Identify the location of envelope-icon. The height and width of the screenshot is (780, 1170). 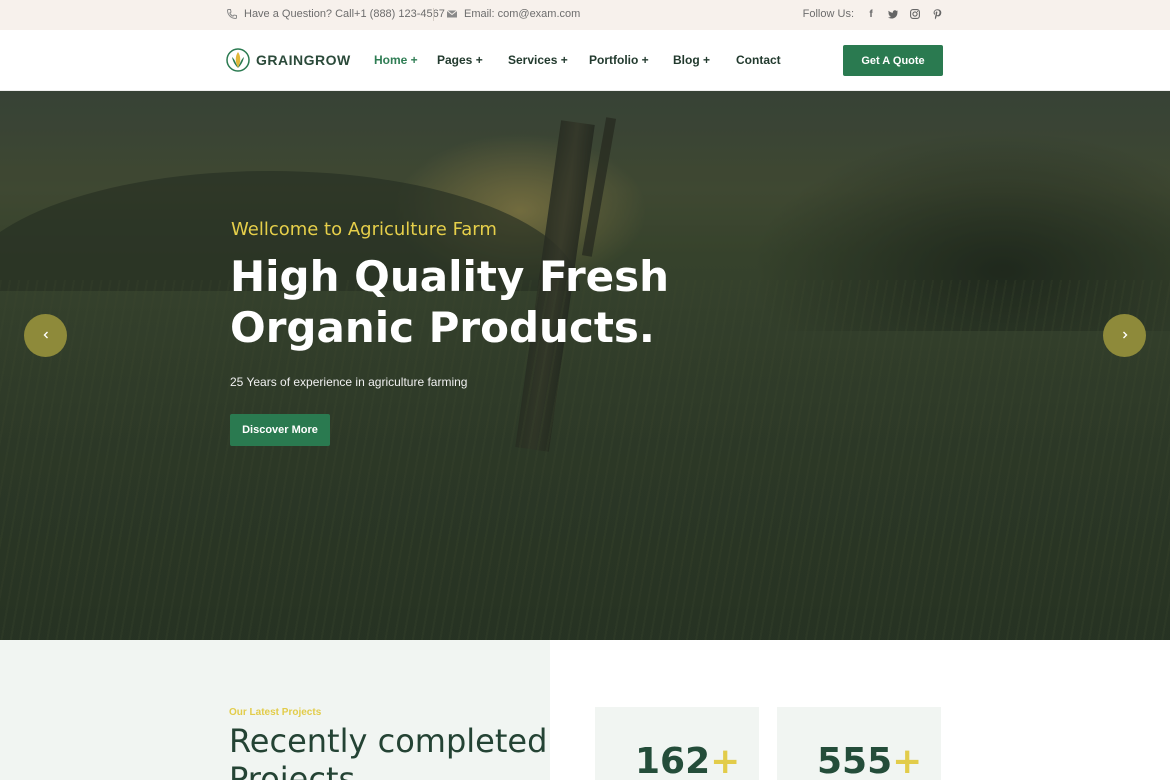
(452, 14).